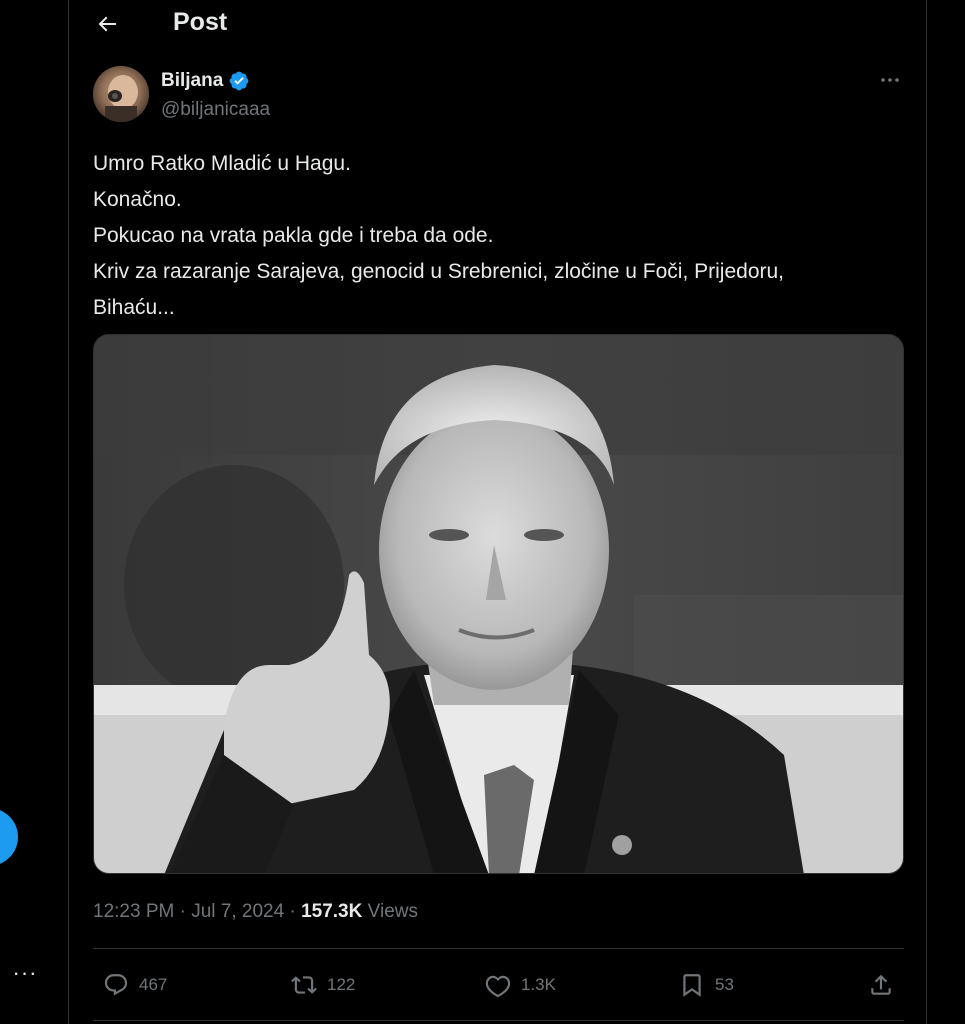  Describe the element at coordinates (192, 81) in the screenshot. I see `author-name: Biljana` at that location.